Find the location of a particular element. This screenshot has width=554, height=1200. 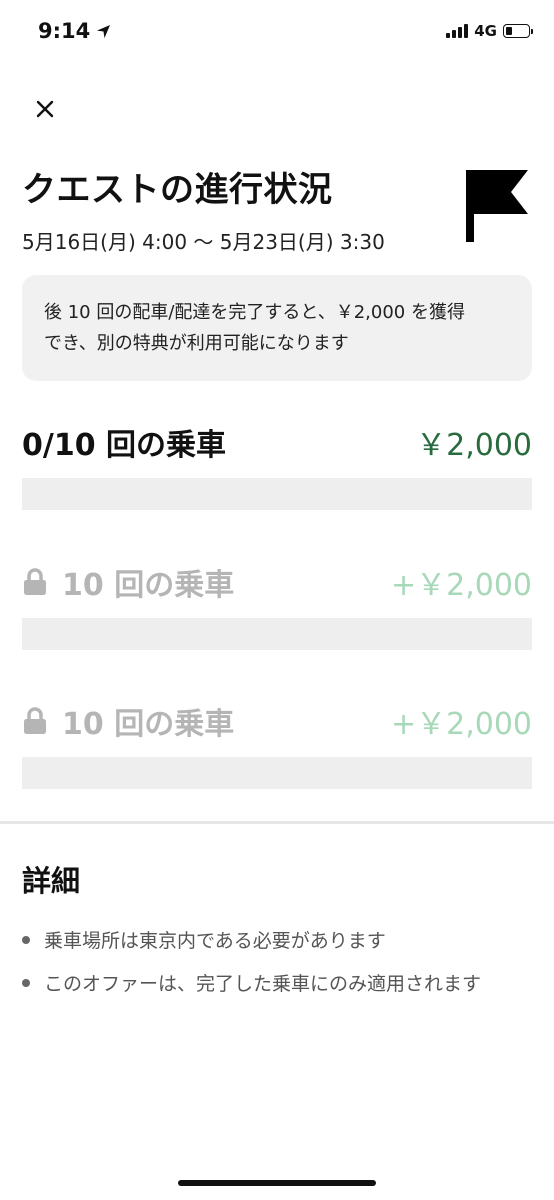

quest-1-label: 0/10 回の乗車 is located at coordinates (124, 442).